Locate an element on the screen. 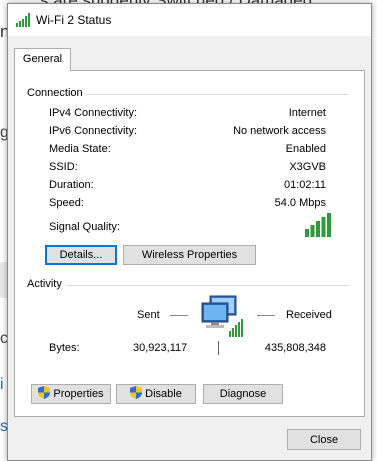 The width and height of the screenshot is (377, 461). activity-divider is located at coordinates (188, 285).